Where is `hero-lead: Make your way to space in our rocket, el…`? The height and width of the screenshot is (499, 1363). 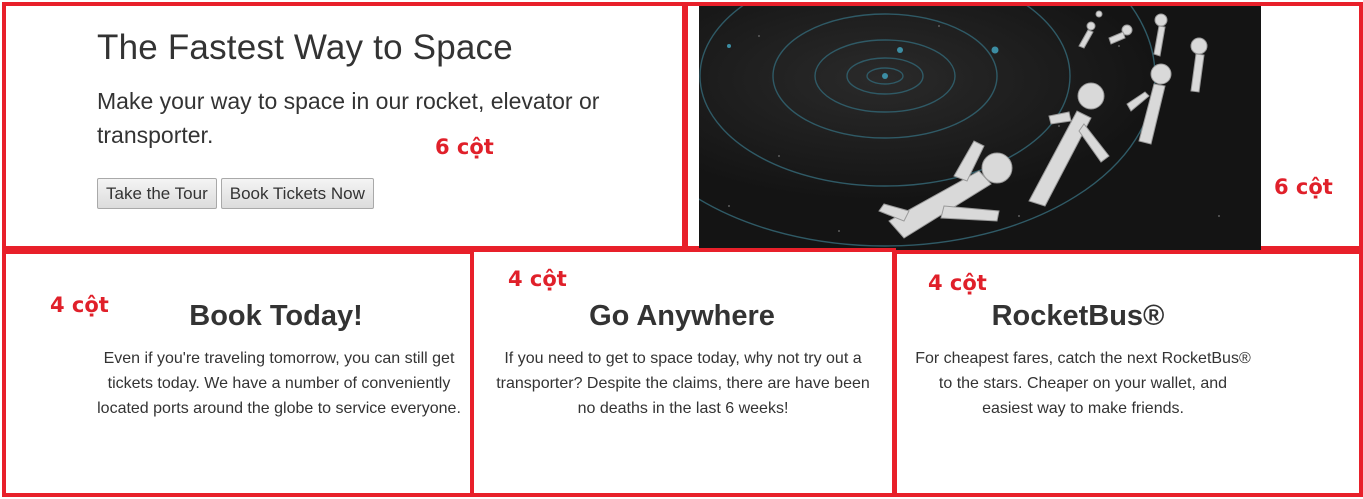 hero-lead: Make your way to space in our rocket, el… is located at coordinates (348, 118).